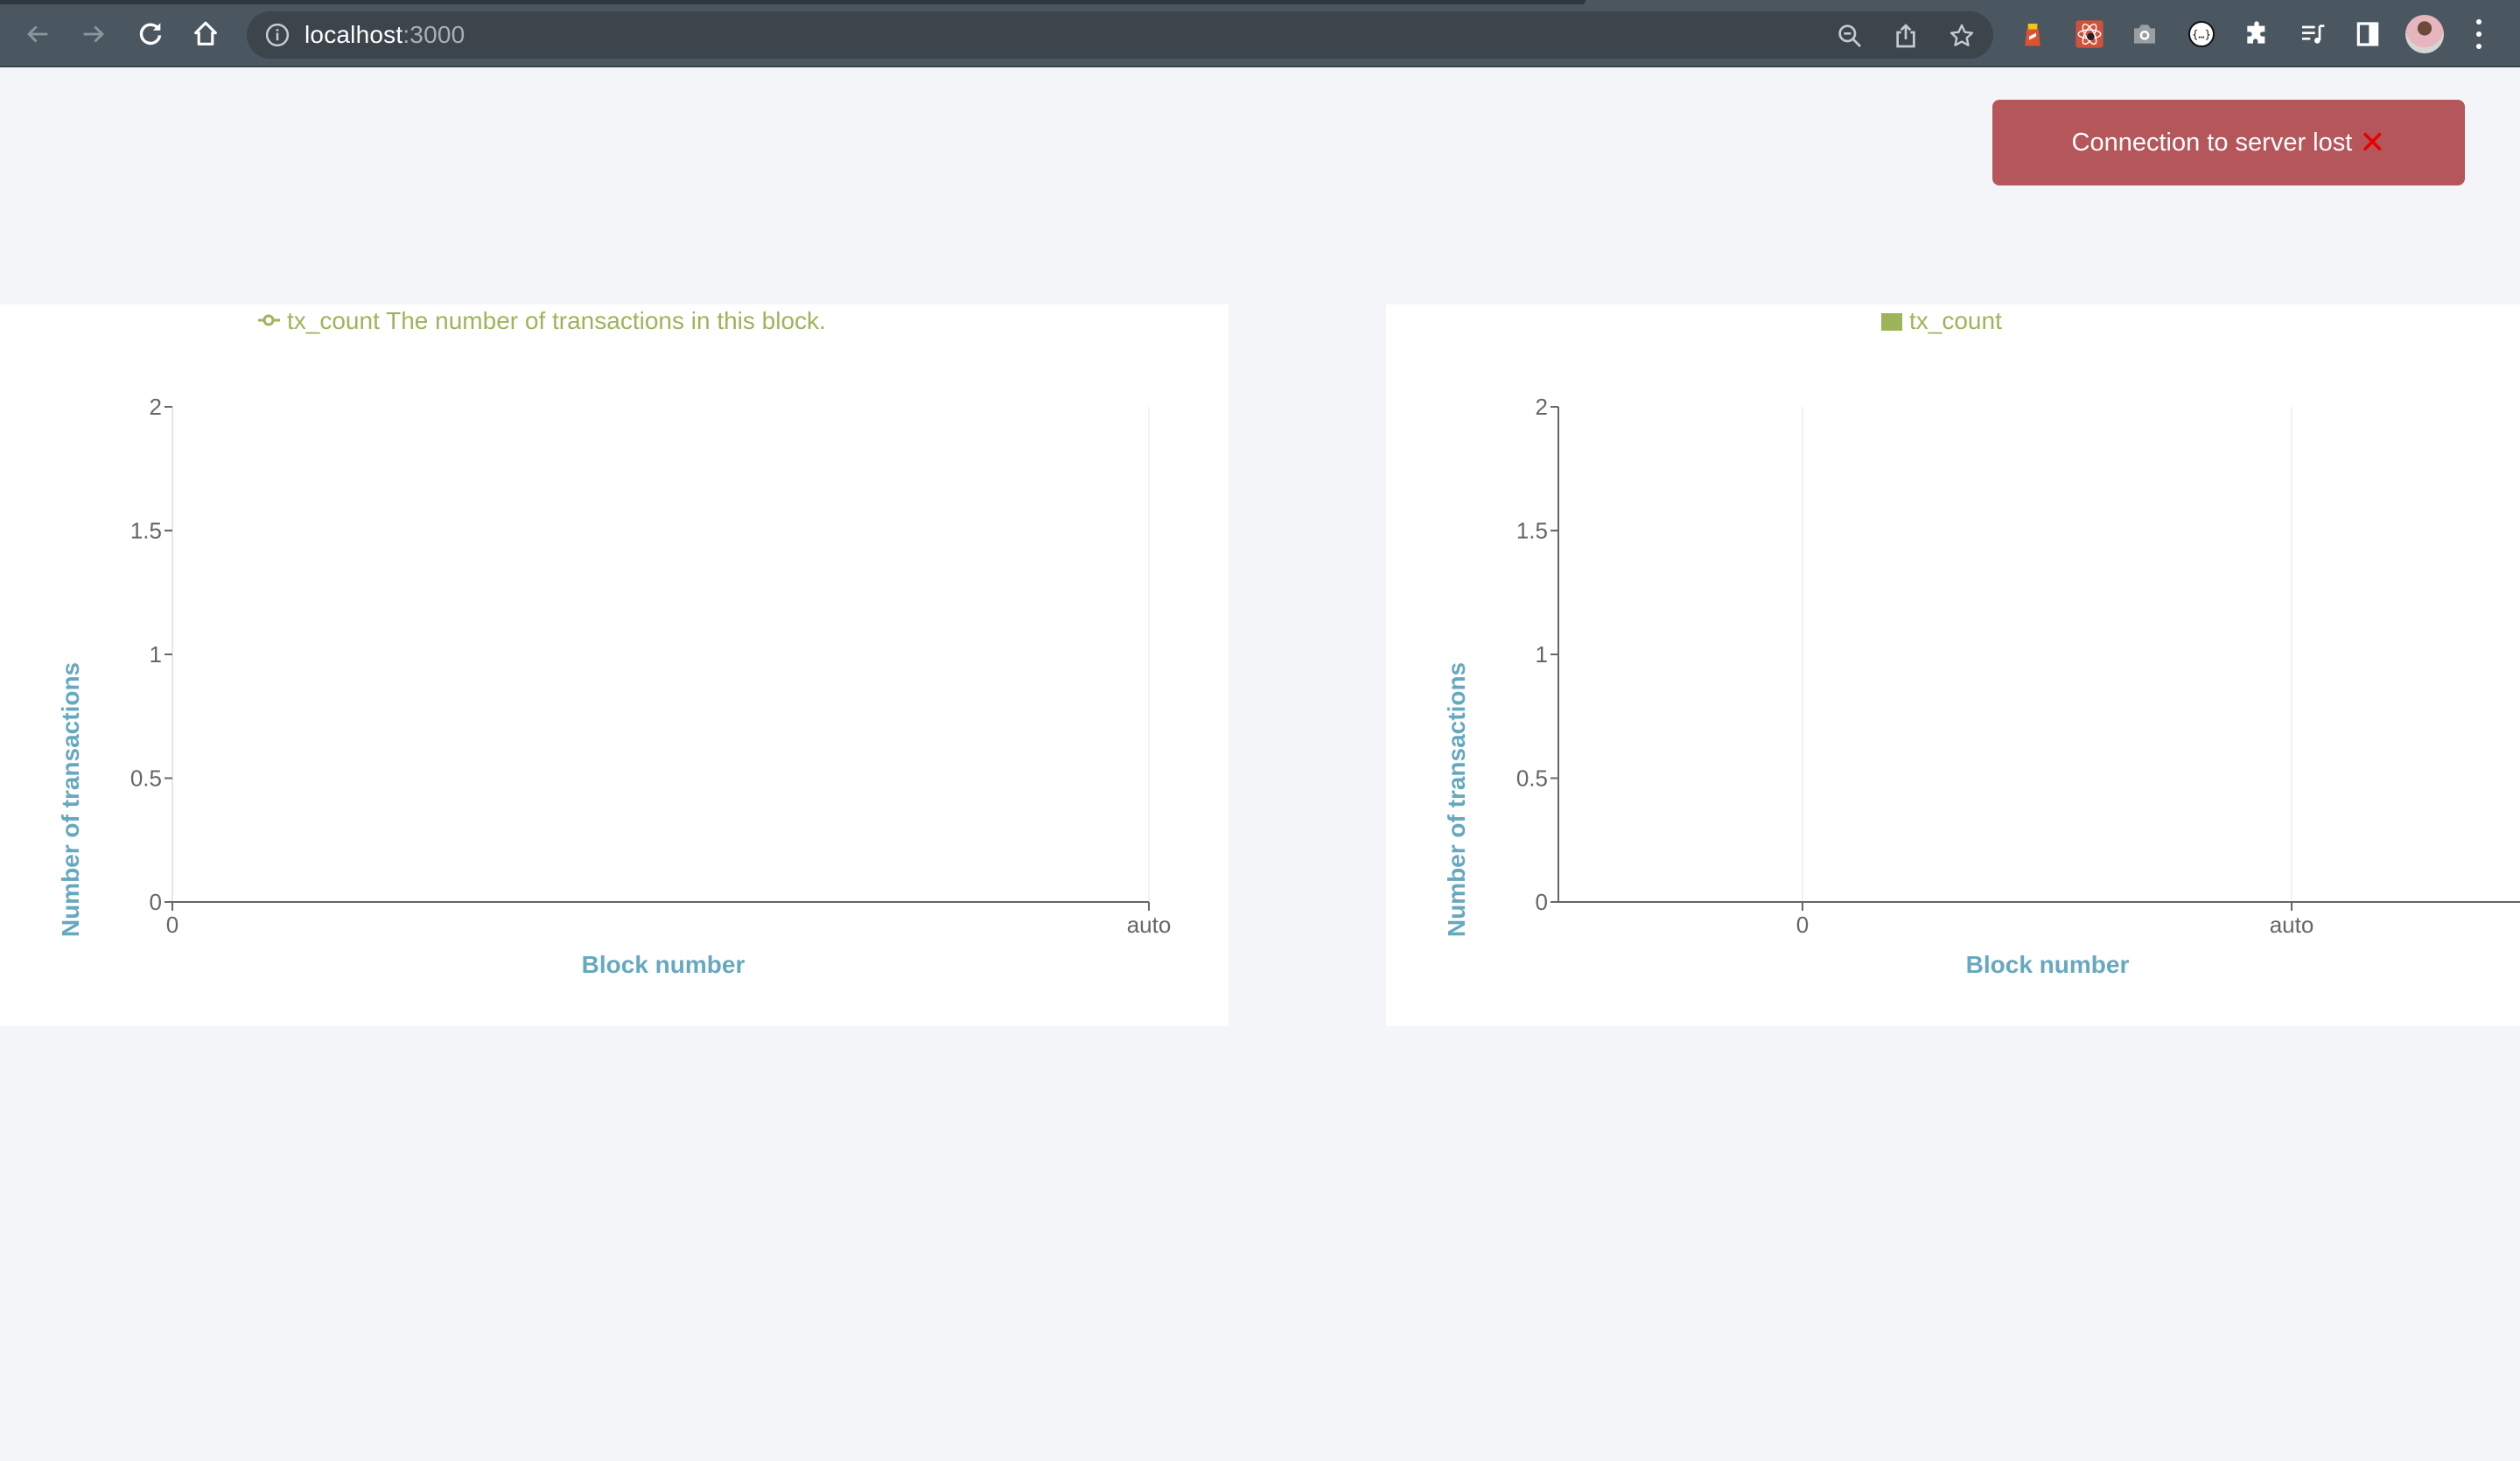 This screenshot has width=2520, height=1461. I want to click on back-icon, so click(37, 34).